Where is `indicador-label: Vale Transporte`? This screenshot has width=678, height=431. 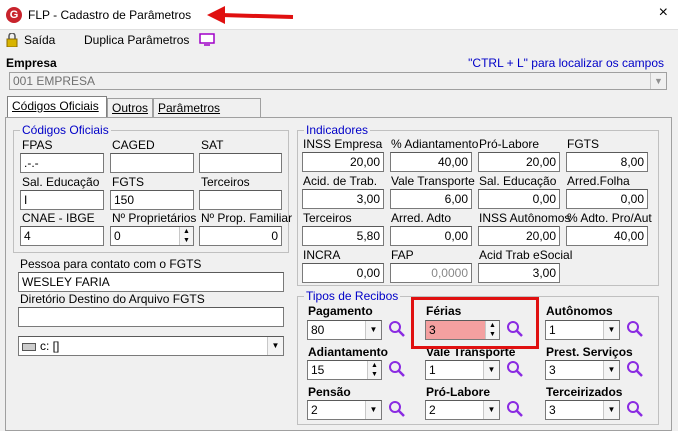 indicador-label: Vale Transporte is located at coordinates (433, 181).